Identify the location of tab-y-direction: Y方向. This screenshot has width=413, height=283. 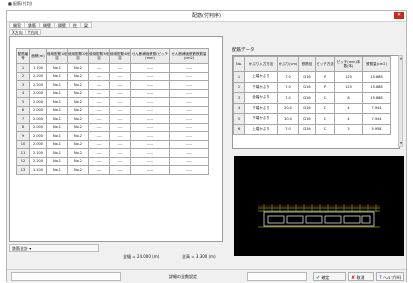
(33, 32).